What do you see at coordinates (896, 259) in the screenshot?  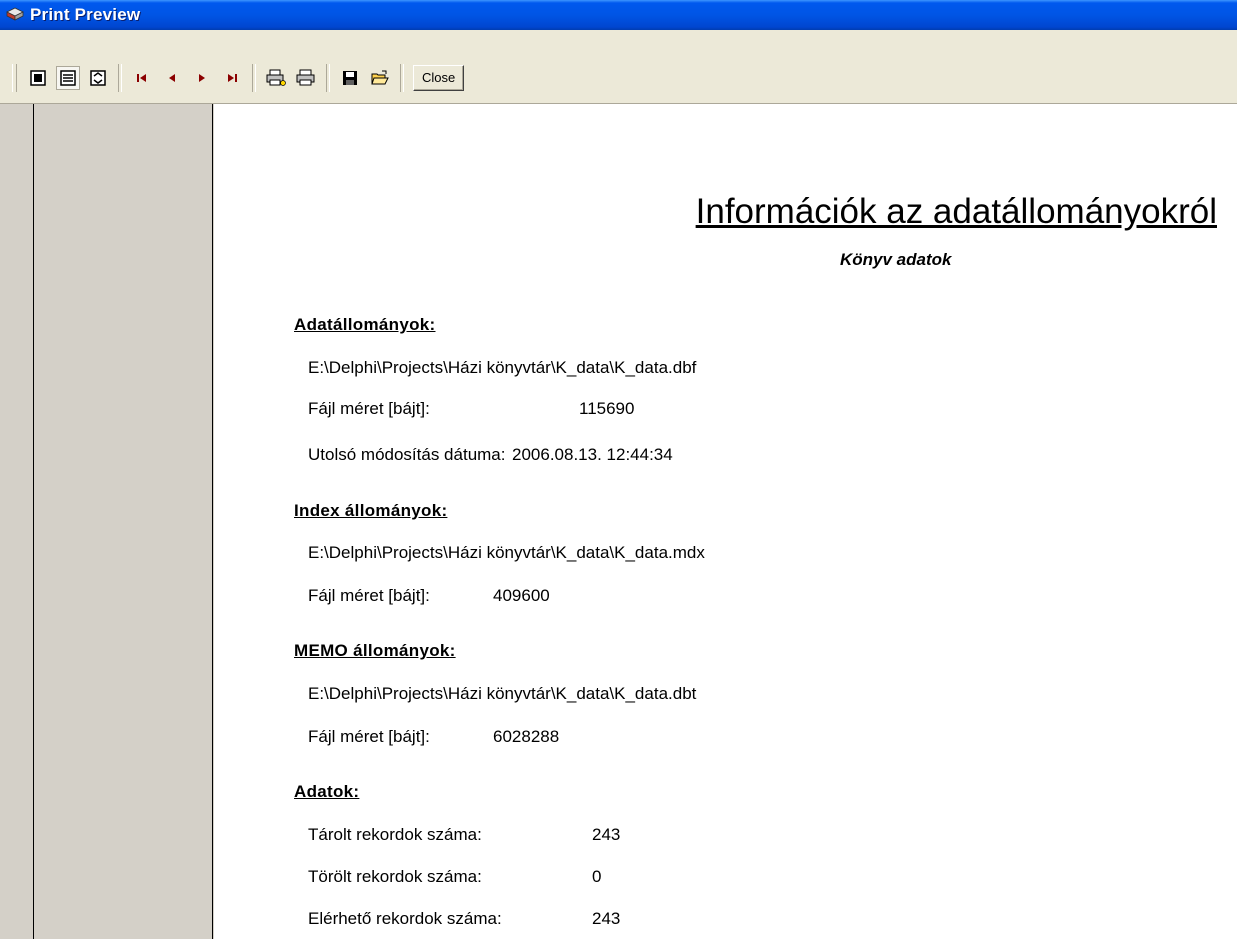 I see `report-subtitle: Könyv adatok` at bounding box center [896, 259].